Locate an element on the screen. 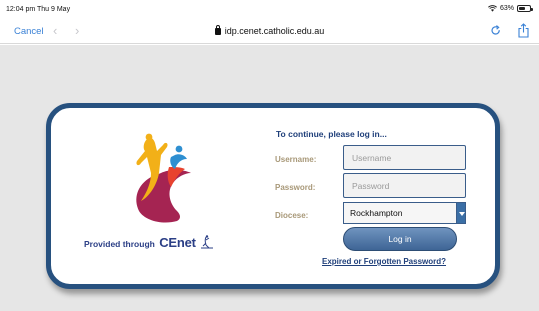  status-bar: 12:04 pm Thu 9 May 63% is located at coordinates (269, 10).